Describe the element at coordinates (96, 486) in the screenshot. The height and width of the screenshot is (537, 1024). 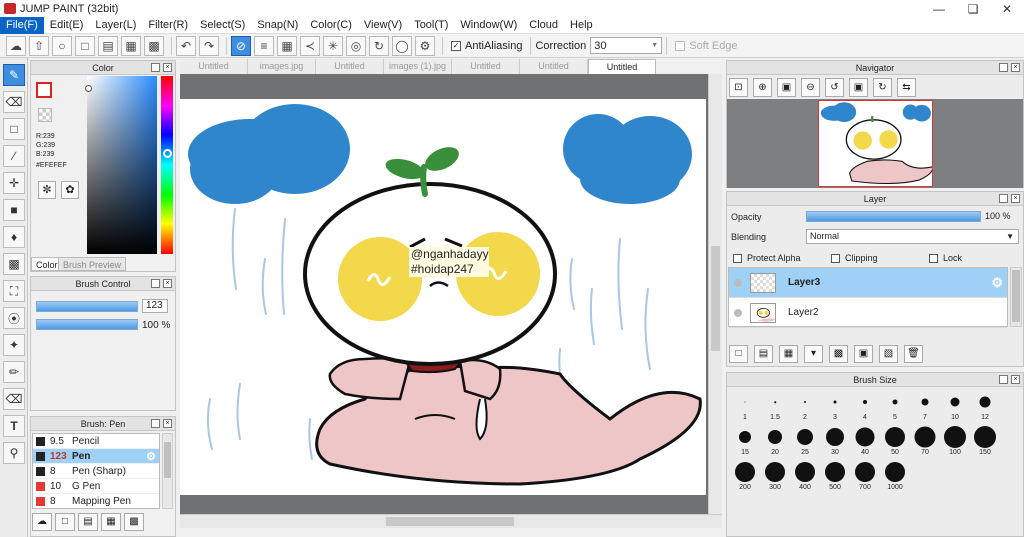
I see `brush-item-g-pen: 10 G Pen` at that location.